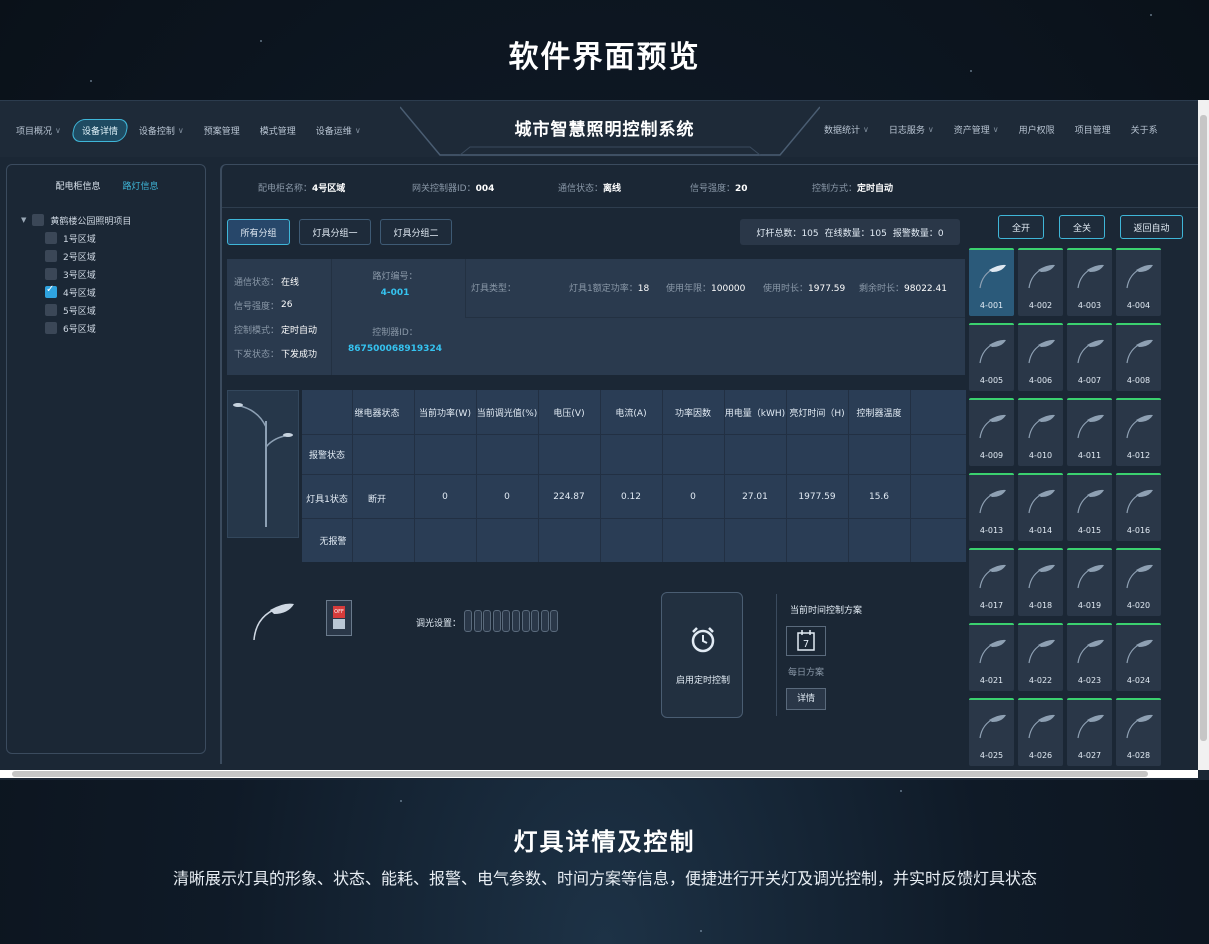 This screenshot has width=1209, height=944. Describe the element at coordinates (702, 655) in the screenshot. I see `timer-control-card: 启用定时控制` at that location.